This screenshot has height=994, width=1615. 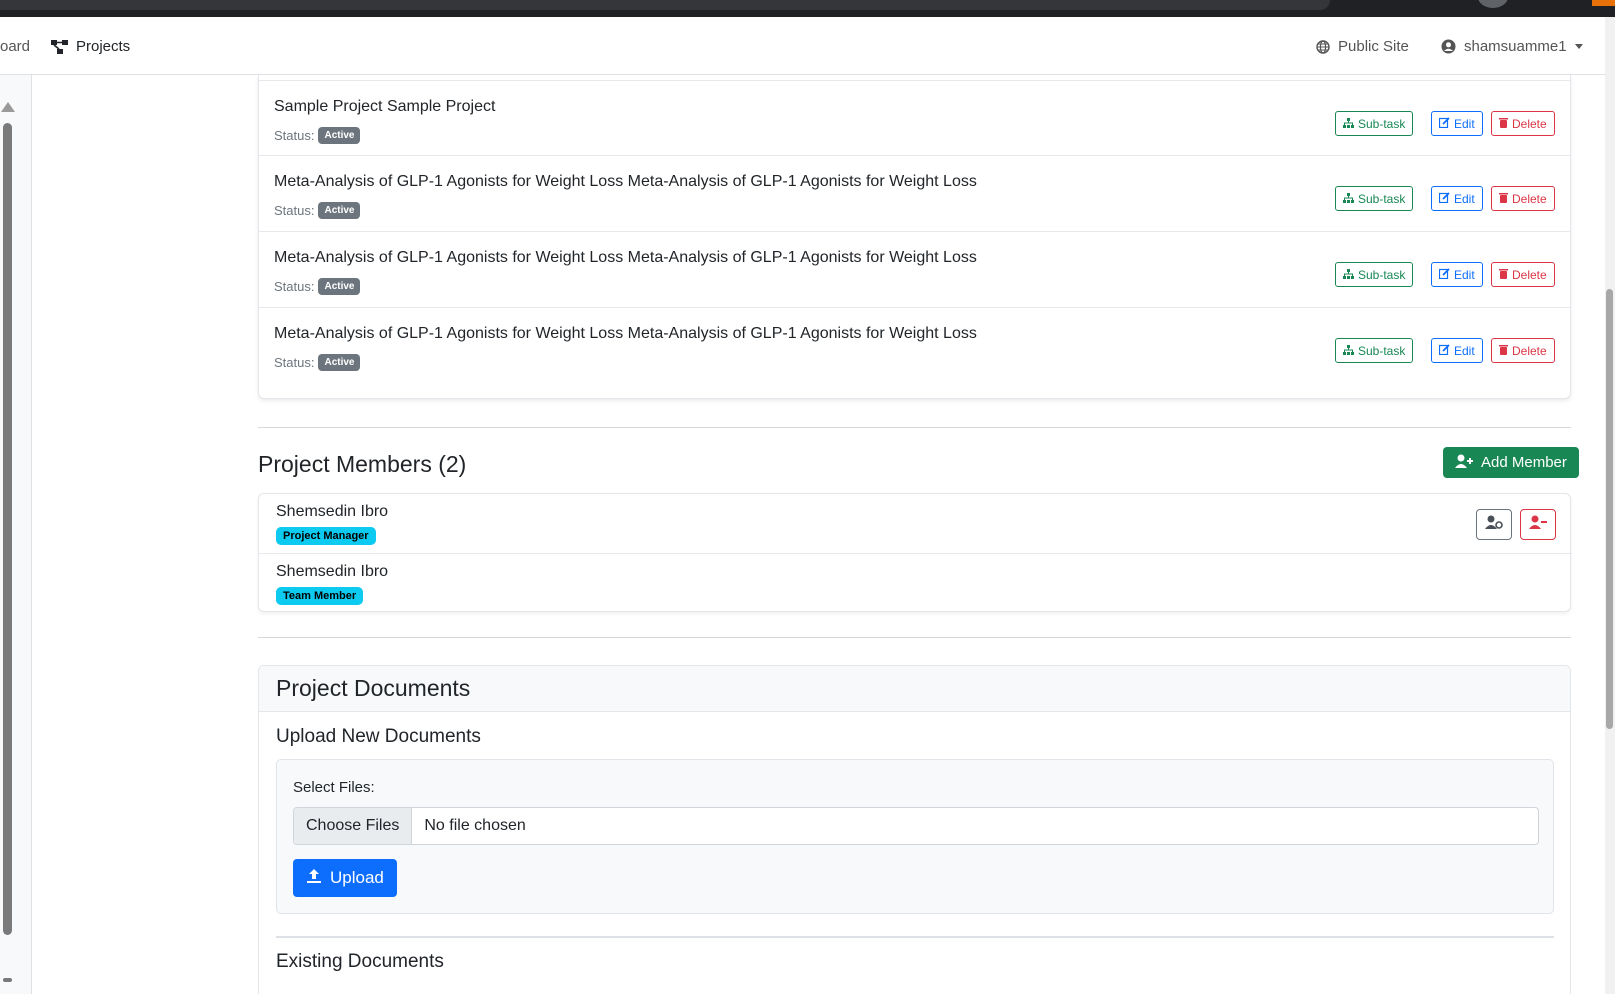 What do you see at coordinates (8, 107) in the screenshot?
I see `scroll-up-arrow` at bounding box center [8, 107].